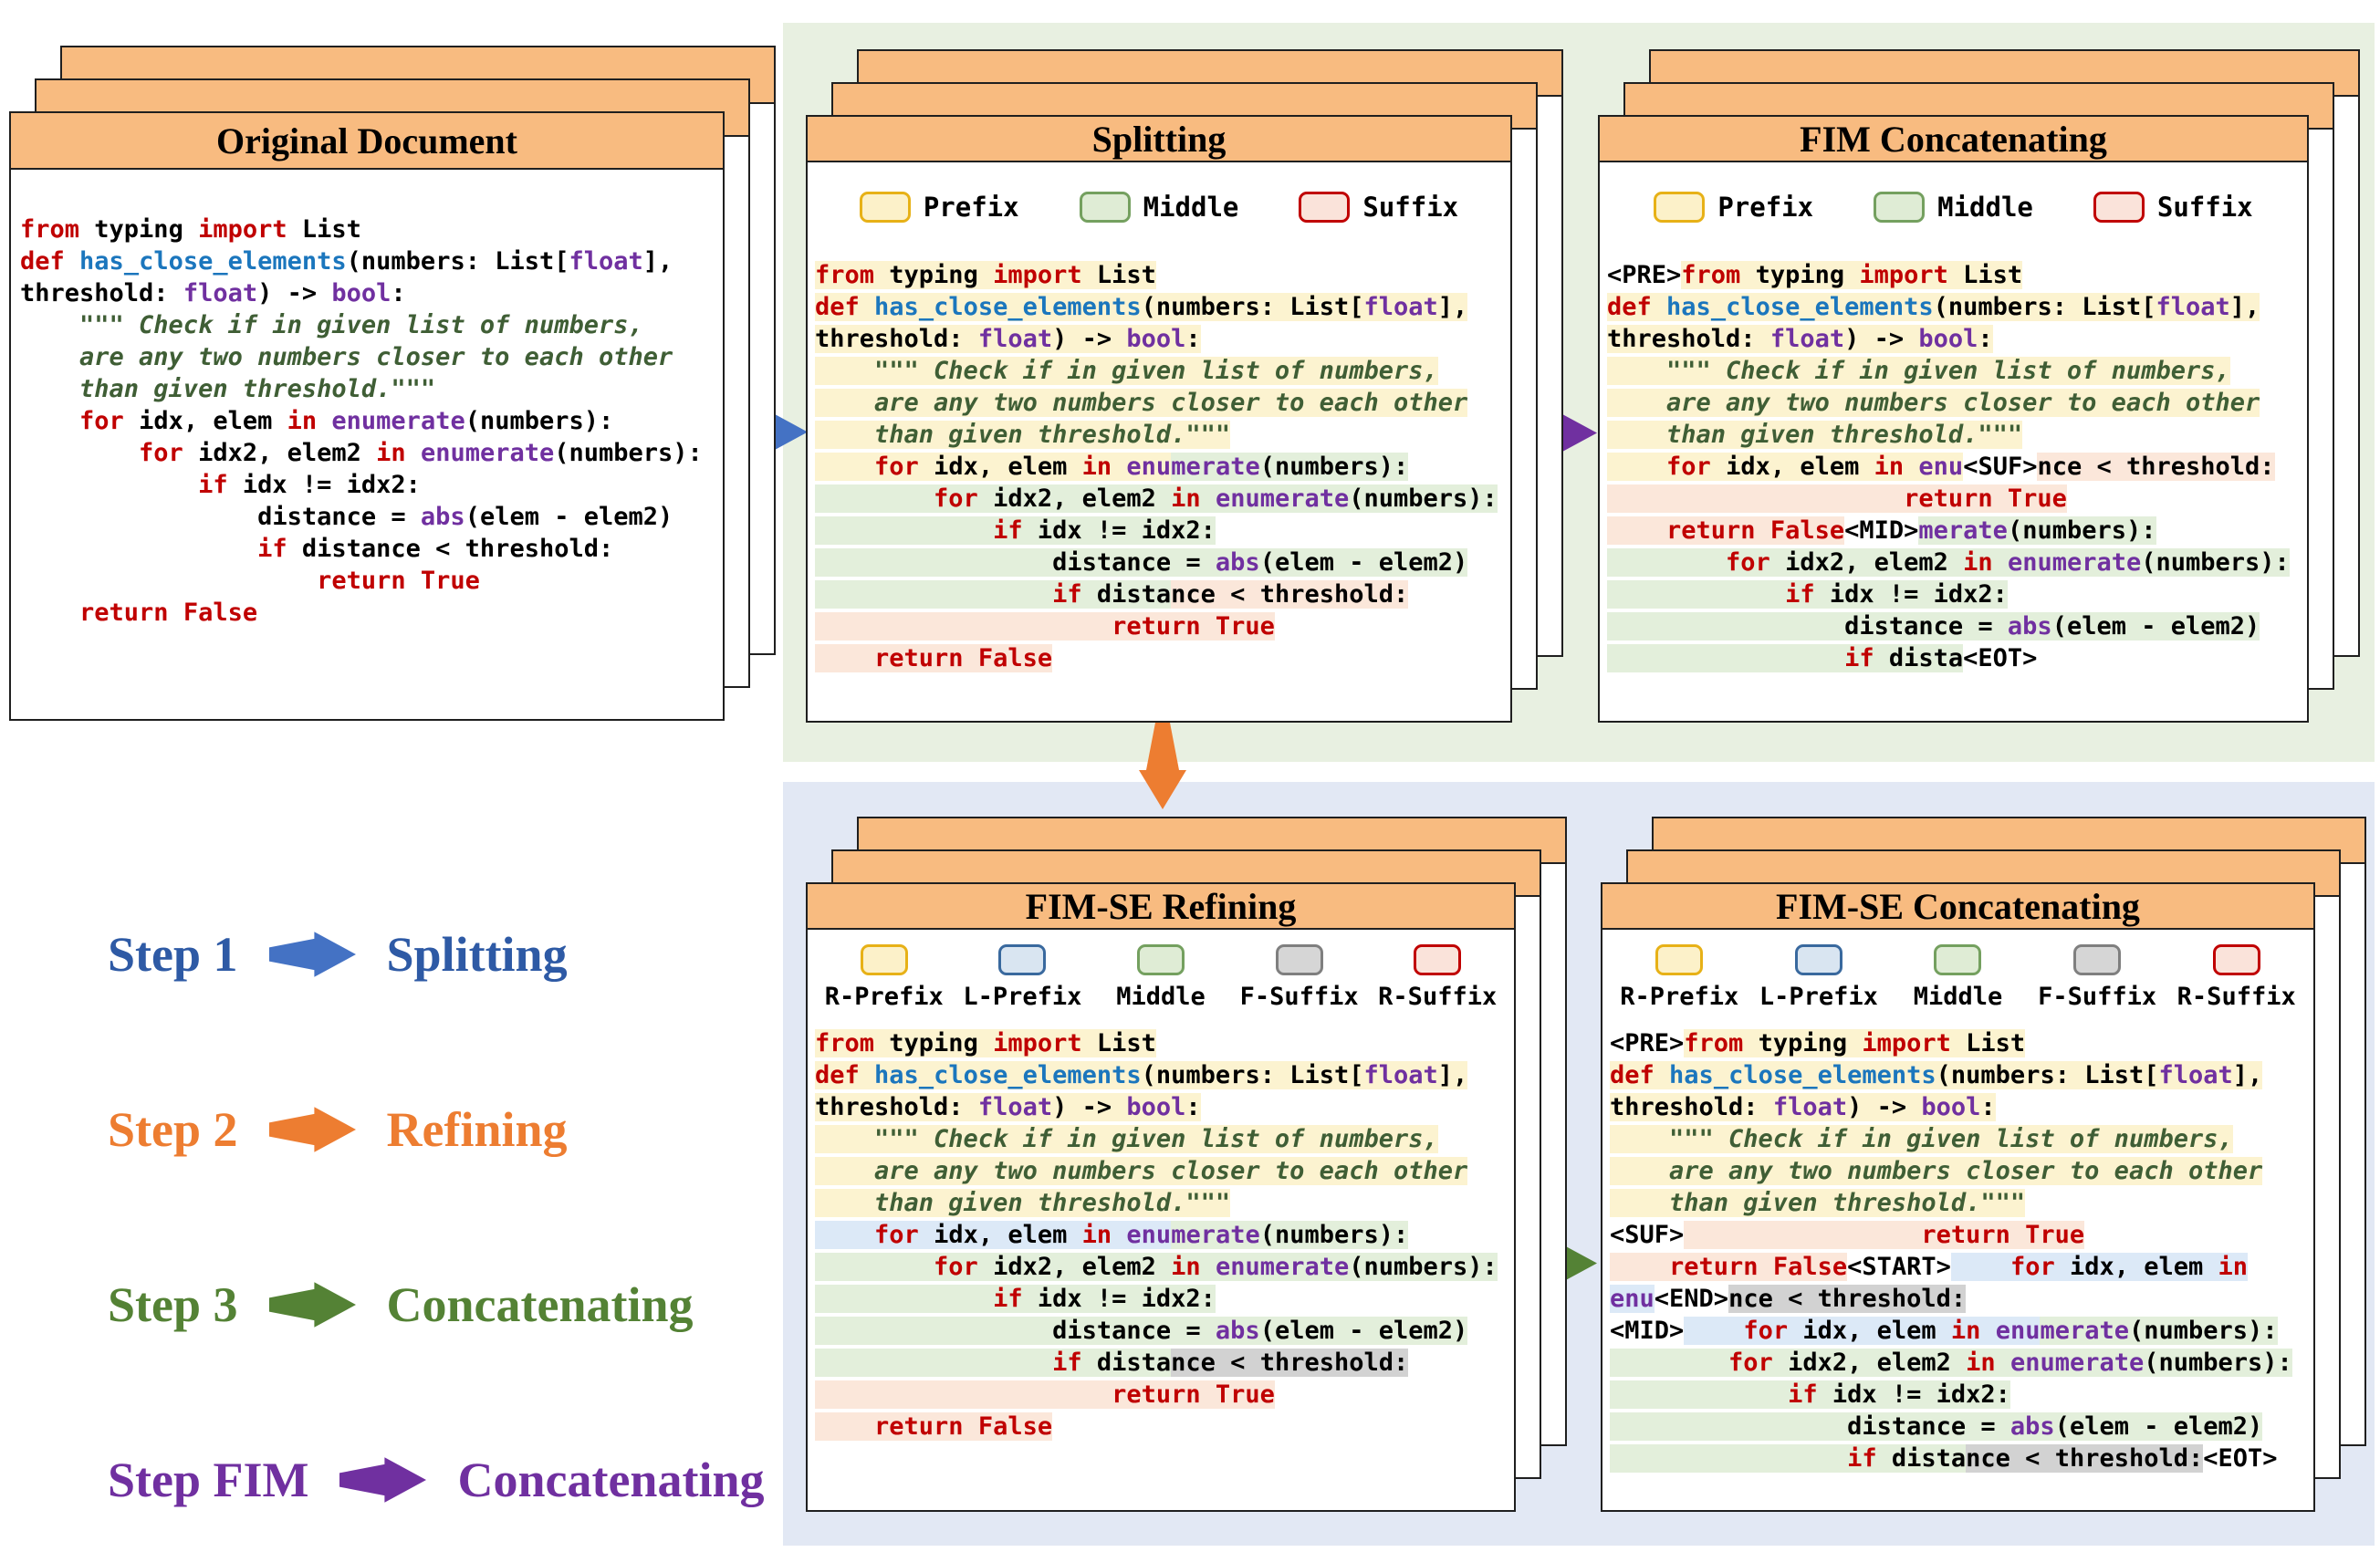 The image size is (2380, 1552). I want to click on panel-title: FIM Concatenating, so click(1954, 139).